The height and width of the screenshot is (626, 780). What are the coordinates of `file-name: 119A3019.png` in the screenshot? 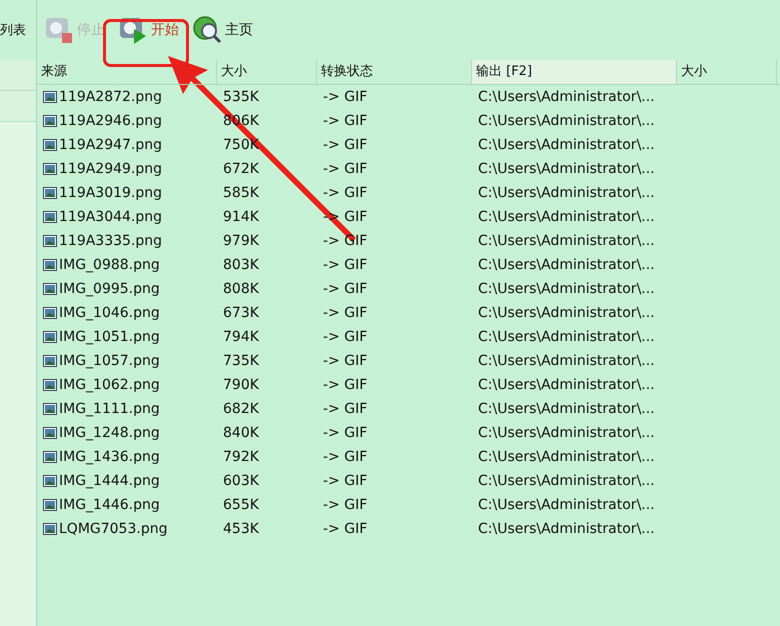 It's located at (110, 193).